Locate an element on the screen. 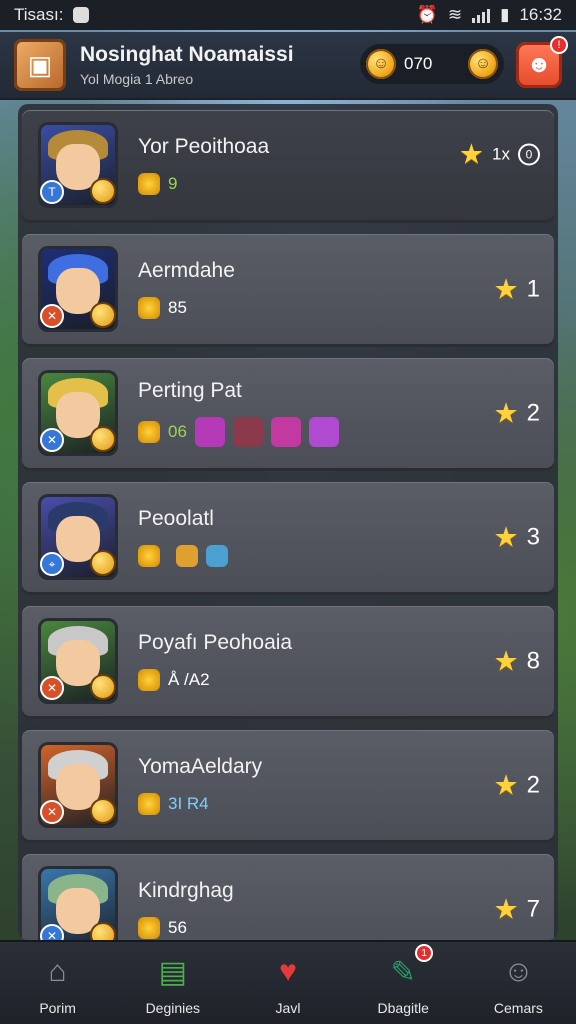 The image size is (576, 1024). stat-value: Å /A2 is located at coordinates (189, 679).